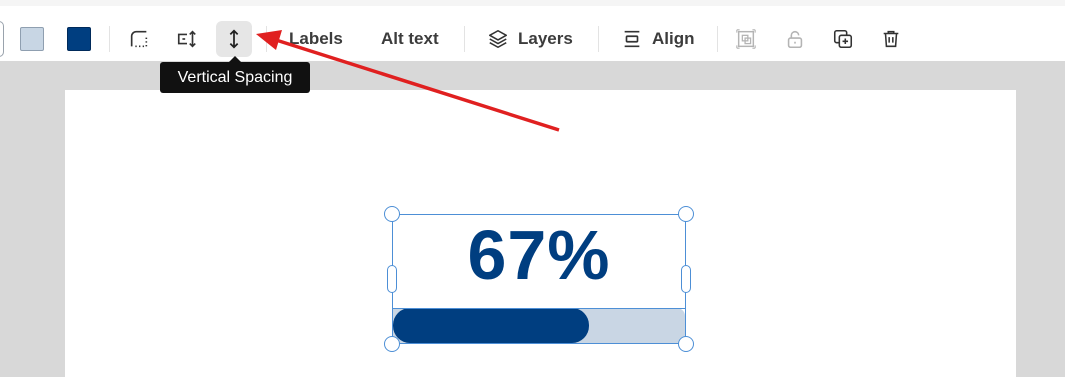 Image resolution: width=1065 pixels, height=377 pixels. I want to click on layers-label: Layers, so click(545, 38).